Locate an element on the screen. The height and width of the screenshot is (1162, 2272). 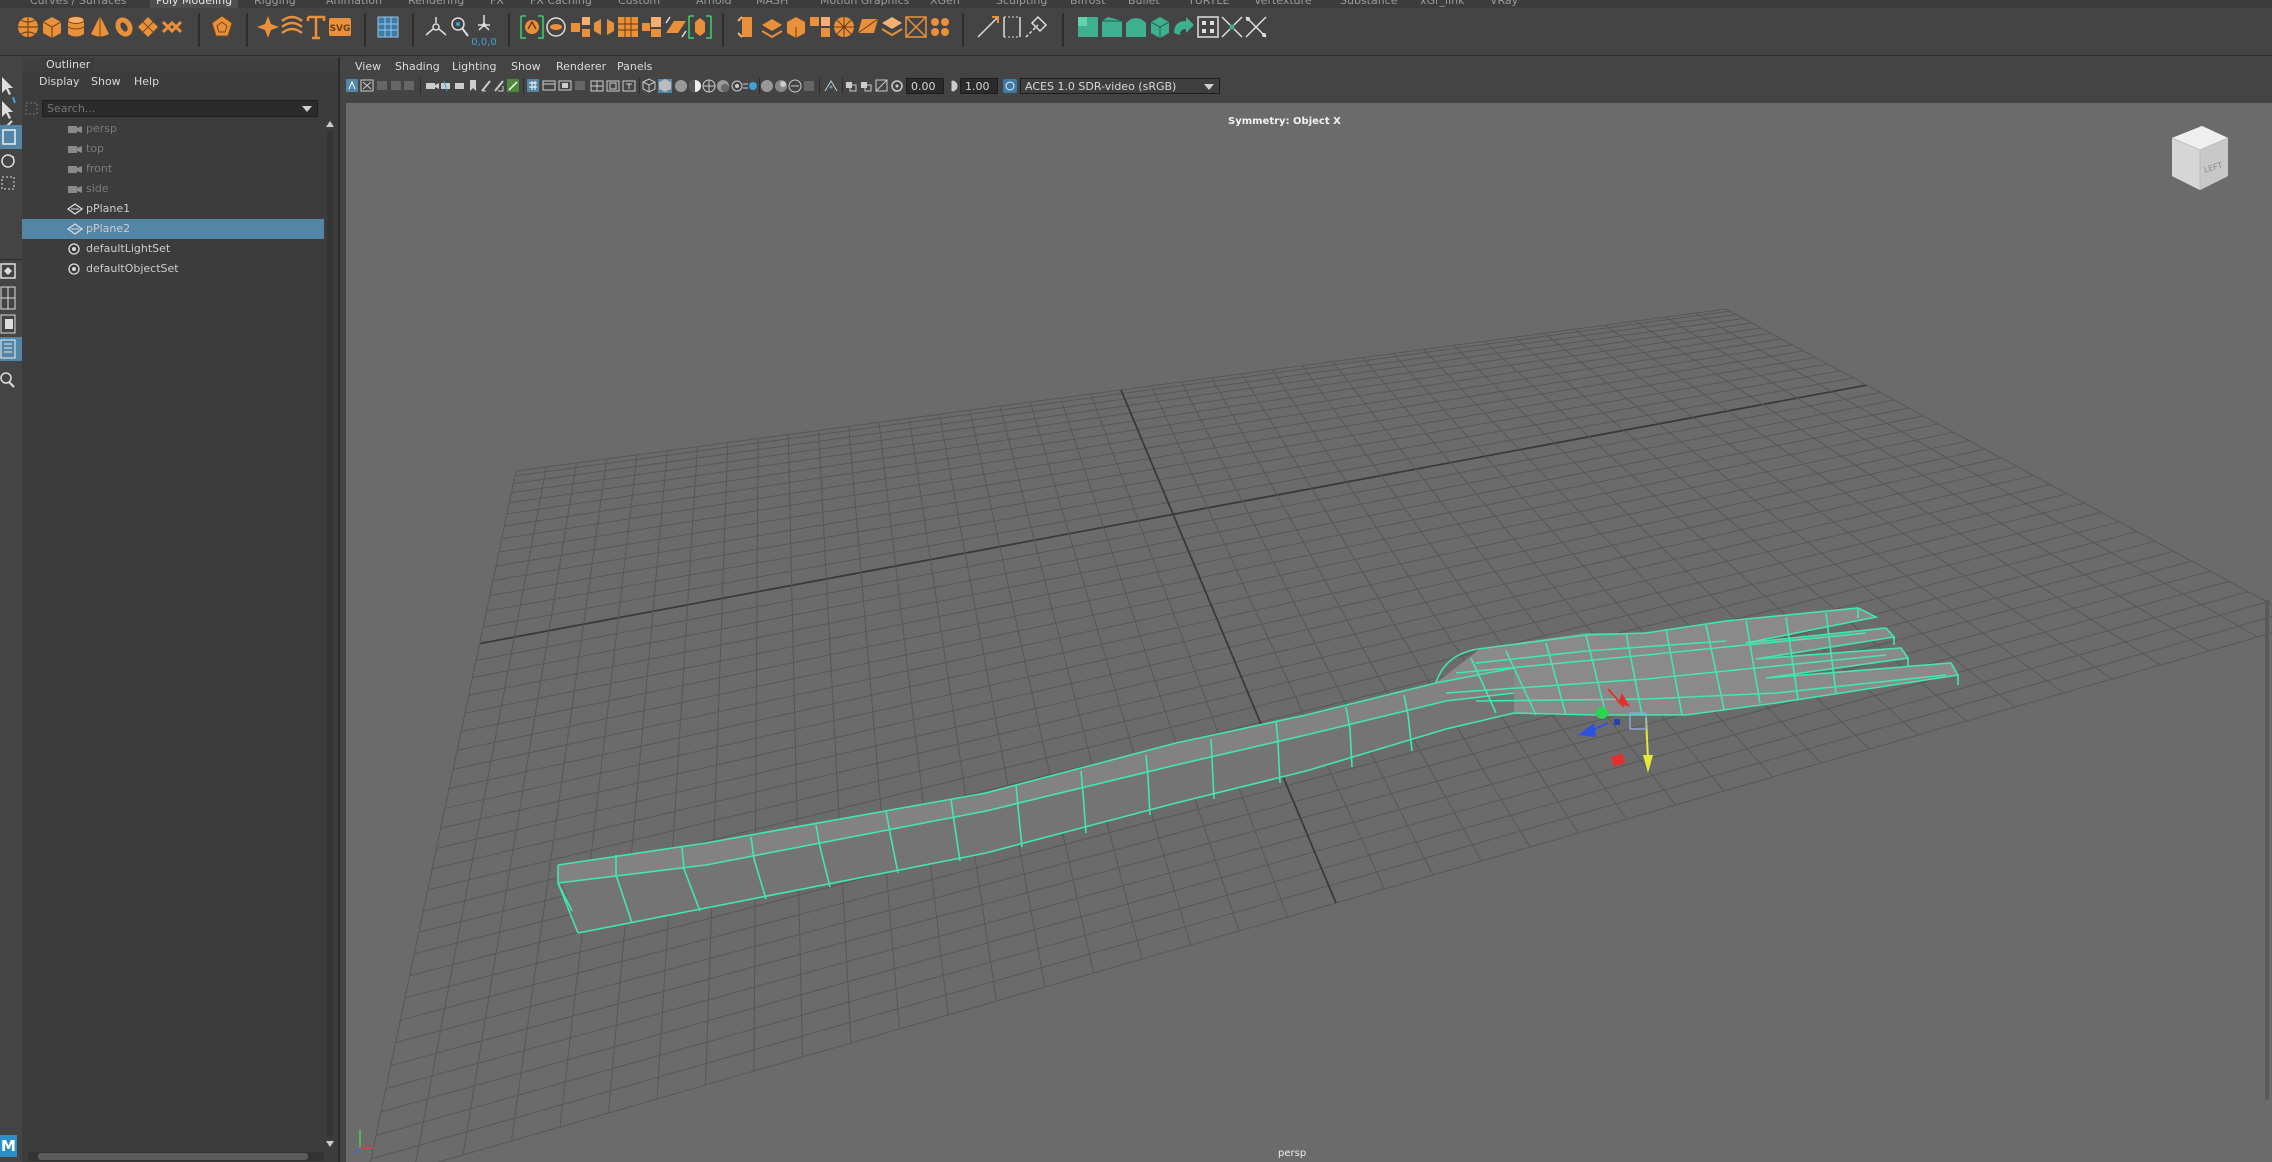
safe-action-icon is located at coordinates (613, 86).